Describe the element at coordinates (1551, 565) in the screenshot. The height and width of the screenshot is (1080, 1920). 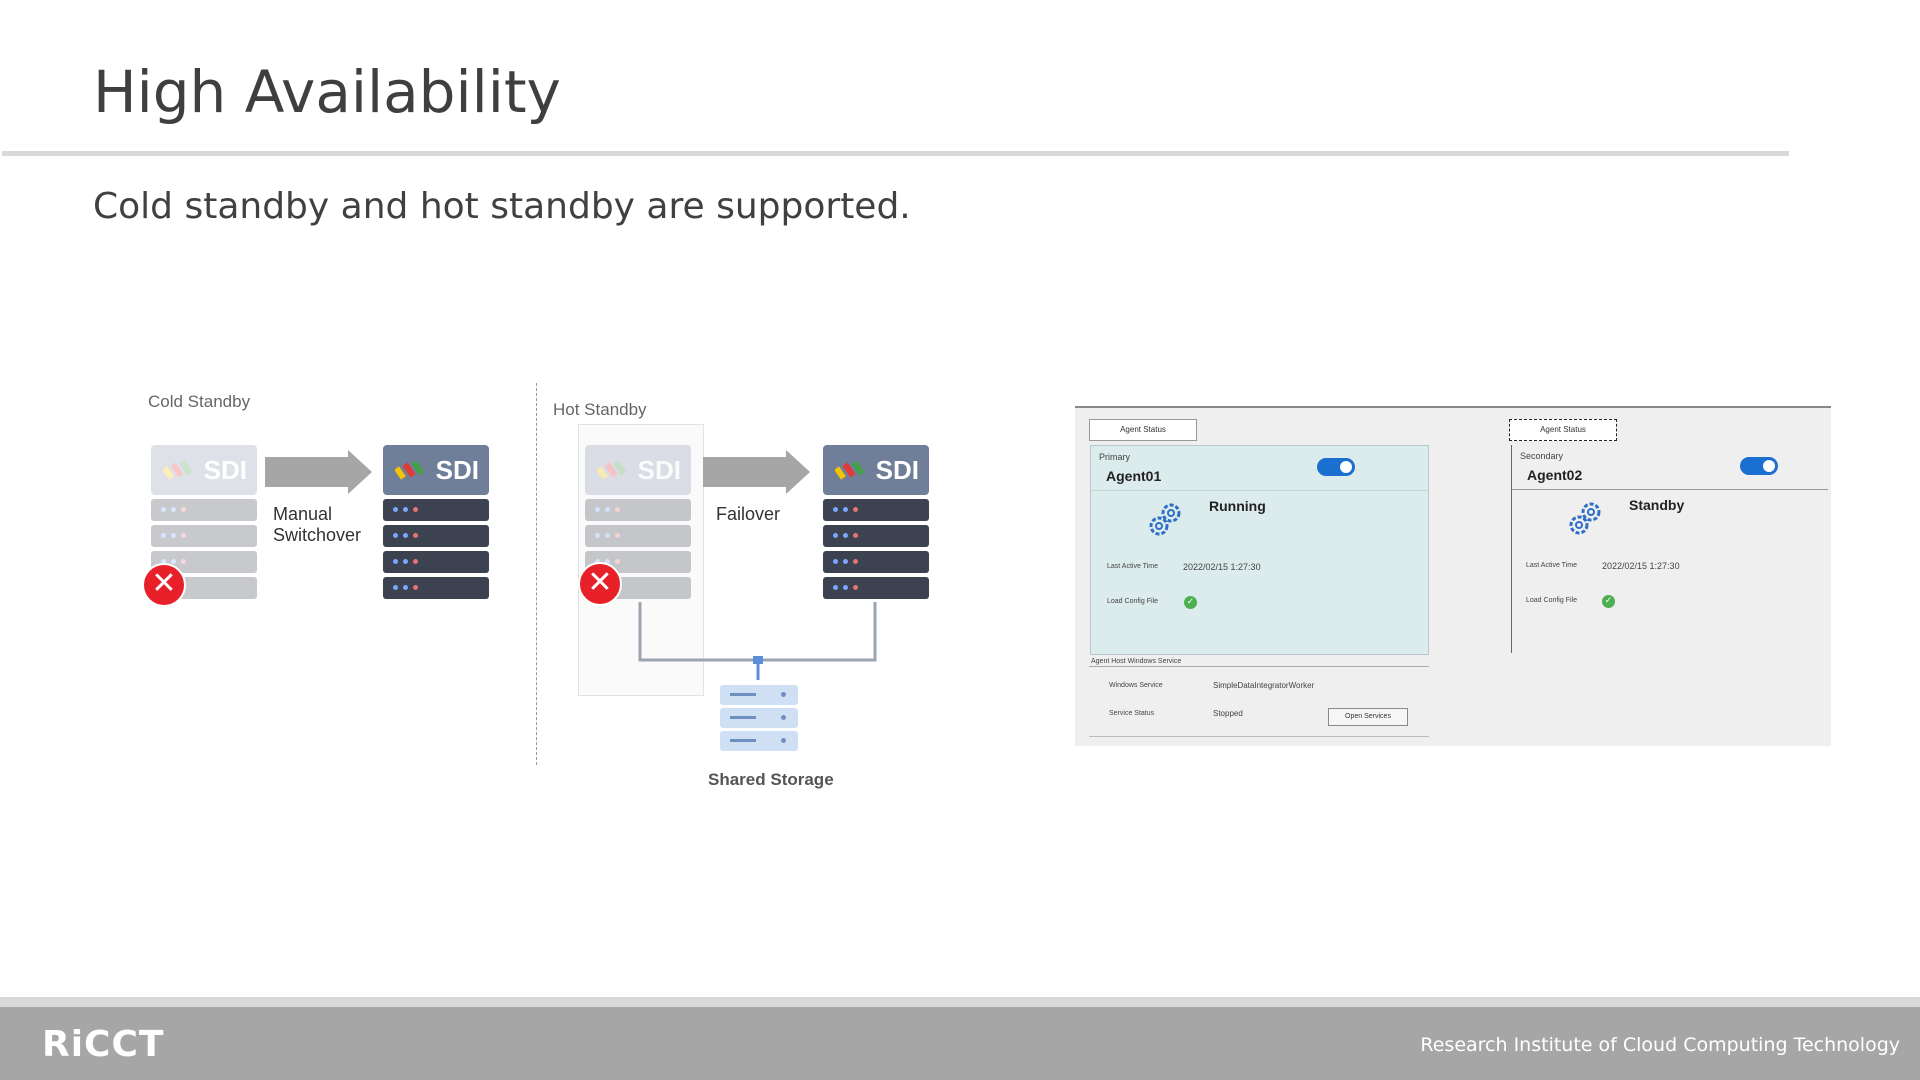
I see `secondary-last-active-label: Last Active Time` at that location.